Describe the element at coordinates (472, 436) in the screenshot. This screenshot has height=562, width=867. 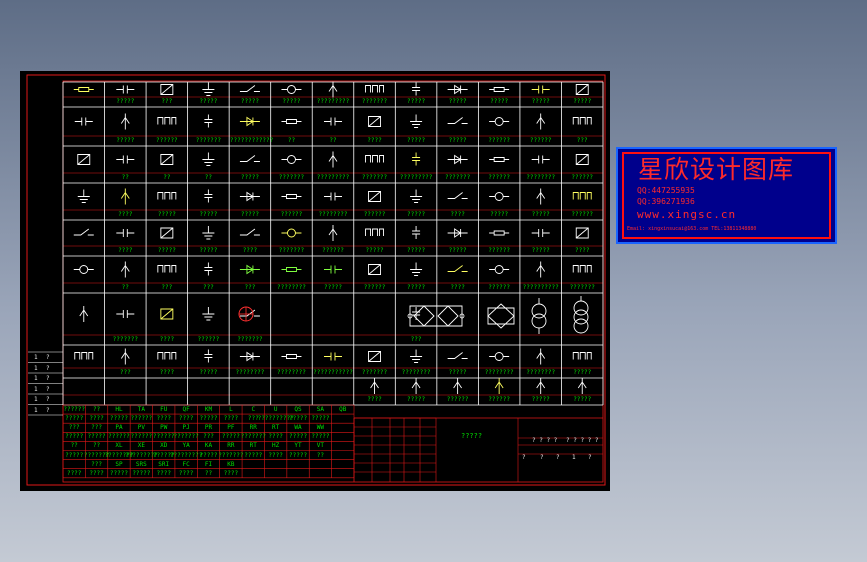
I see `title-block-center-label: ?????` at that location.